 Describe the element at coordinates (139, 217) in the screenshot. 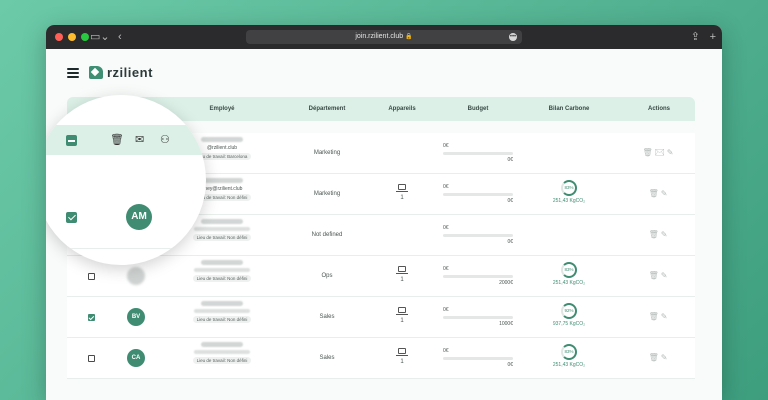

I see `avatar: AM` at that location.